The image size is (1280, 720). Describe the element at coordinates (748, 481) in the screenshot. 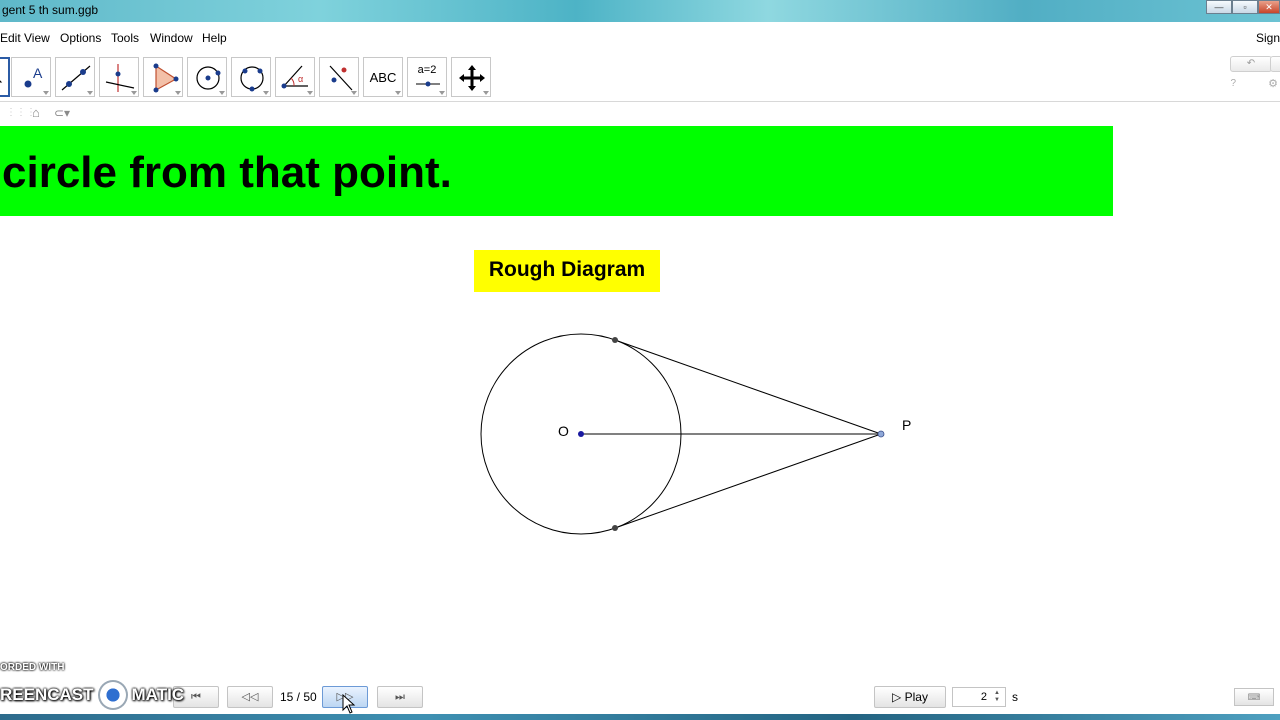

I see `tangent-lower` at that location.